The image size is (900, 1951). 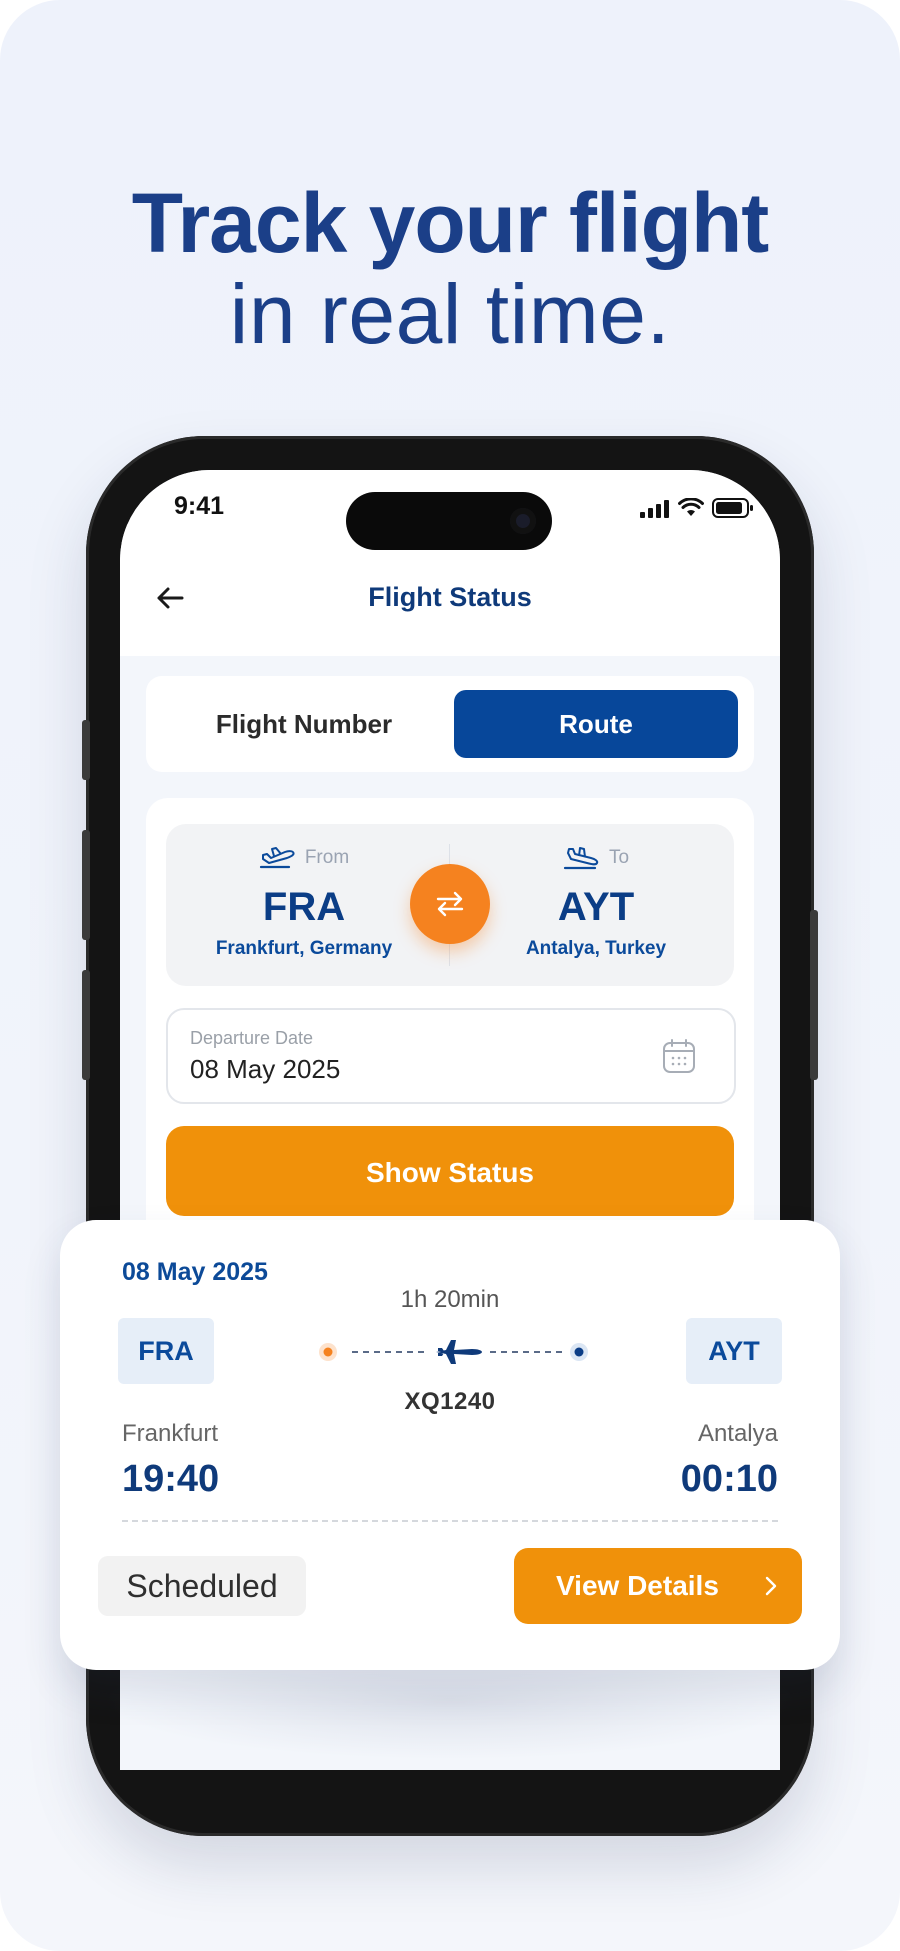 I want to click on system-icons, so click(x=697, y=508).